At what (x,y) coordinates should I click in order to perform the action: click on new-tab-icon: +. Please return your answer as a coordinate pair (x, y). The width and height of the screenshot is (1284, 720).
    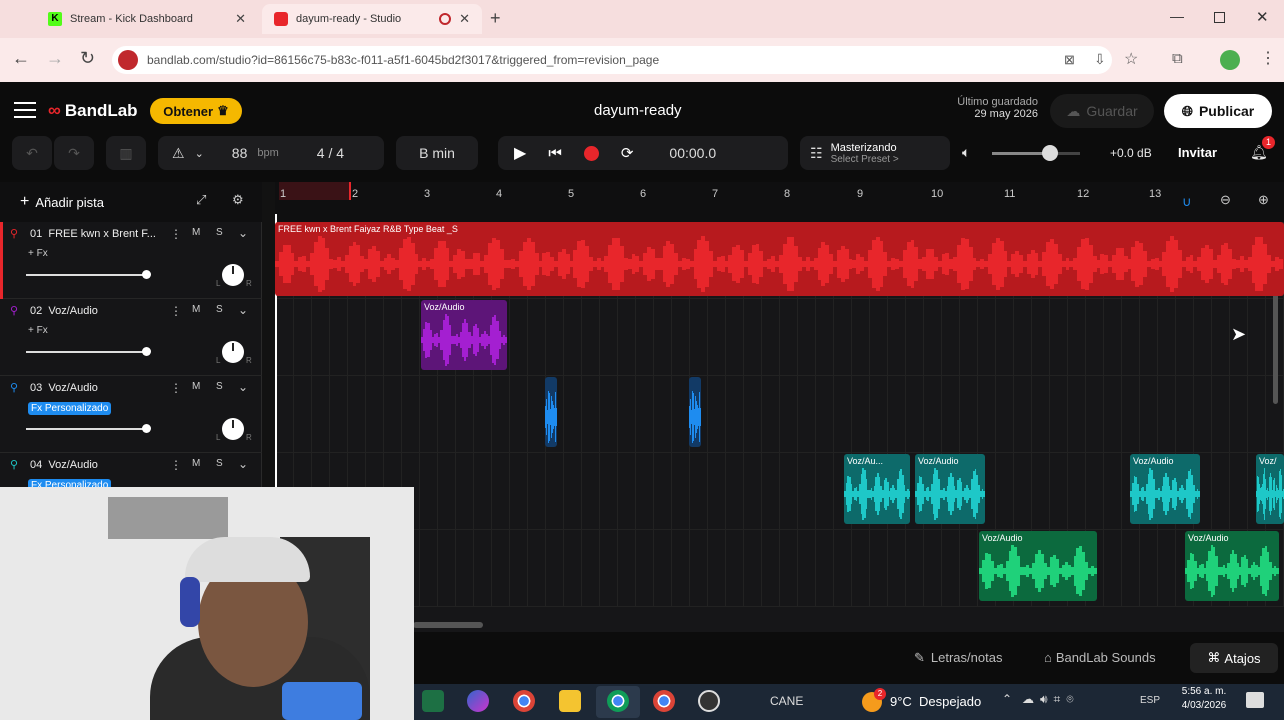
    Looking at the image, I should click on (495, 18).